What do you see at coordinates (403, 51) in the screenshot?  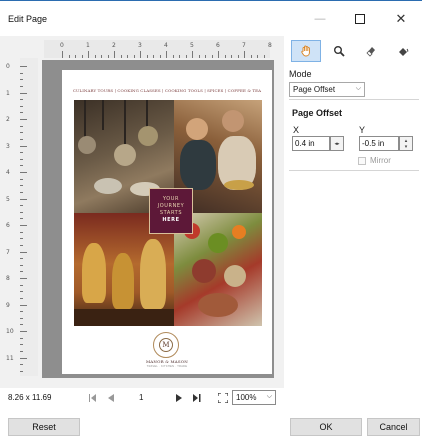 I see `fill-tool-button` at bounding box center [403, 51].